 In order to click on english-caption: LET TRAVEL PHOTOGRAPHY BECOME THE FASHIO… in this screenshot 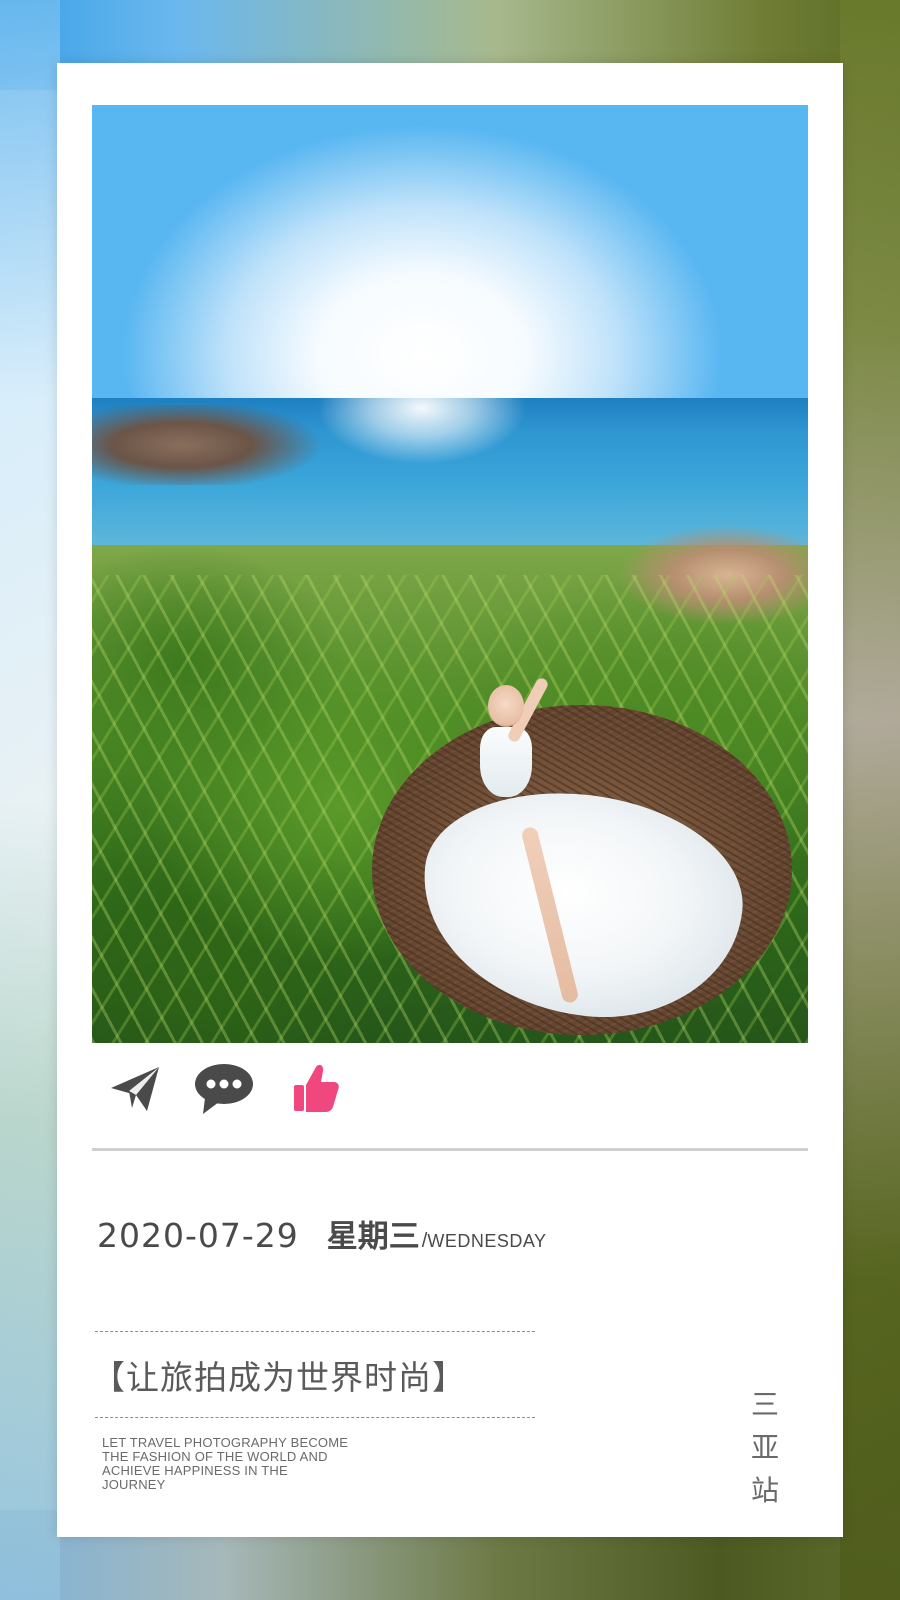, I will do `click(252, 1464)`.